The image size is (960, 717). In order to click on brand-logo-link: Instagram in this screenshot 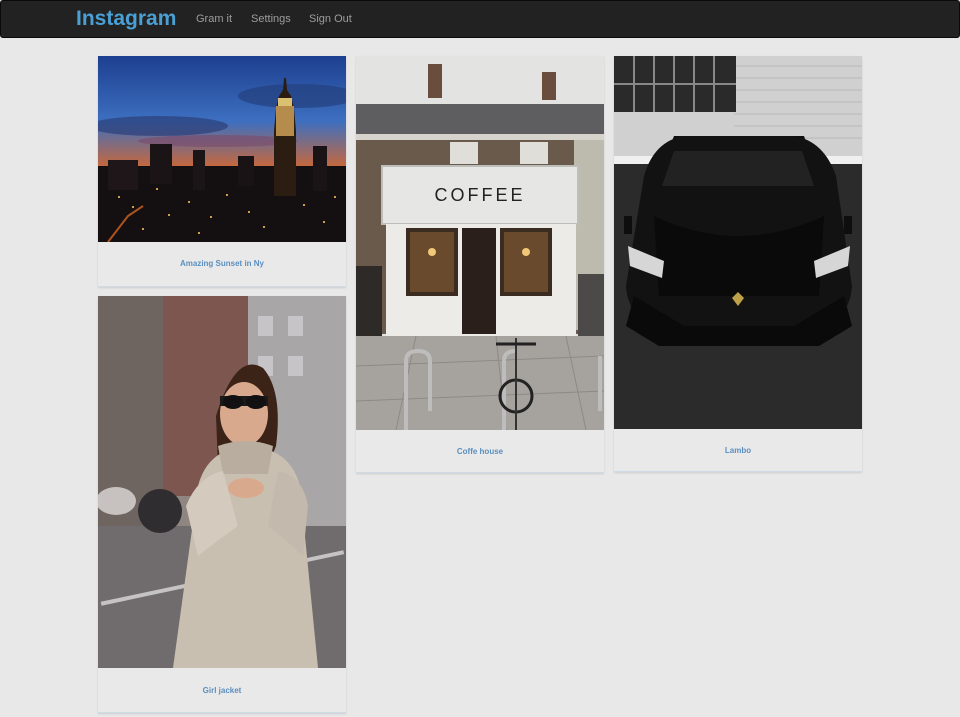, I will do `click(126, 19)`.